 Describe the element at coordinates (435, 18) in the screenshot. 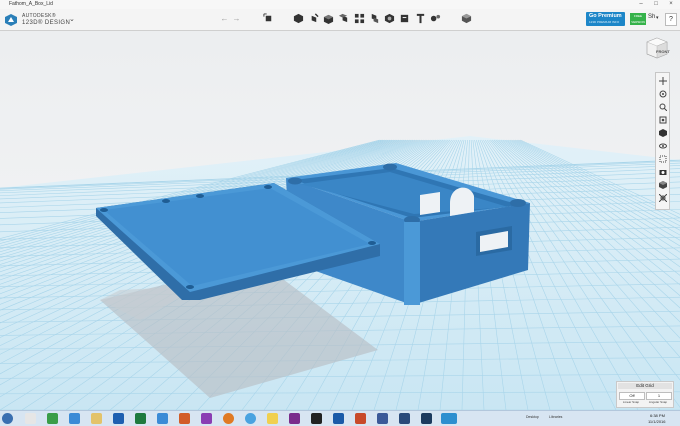

I see `snap-icon` at that location.